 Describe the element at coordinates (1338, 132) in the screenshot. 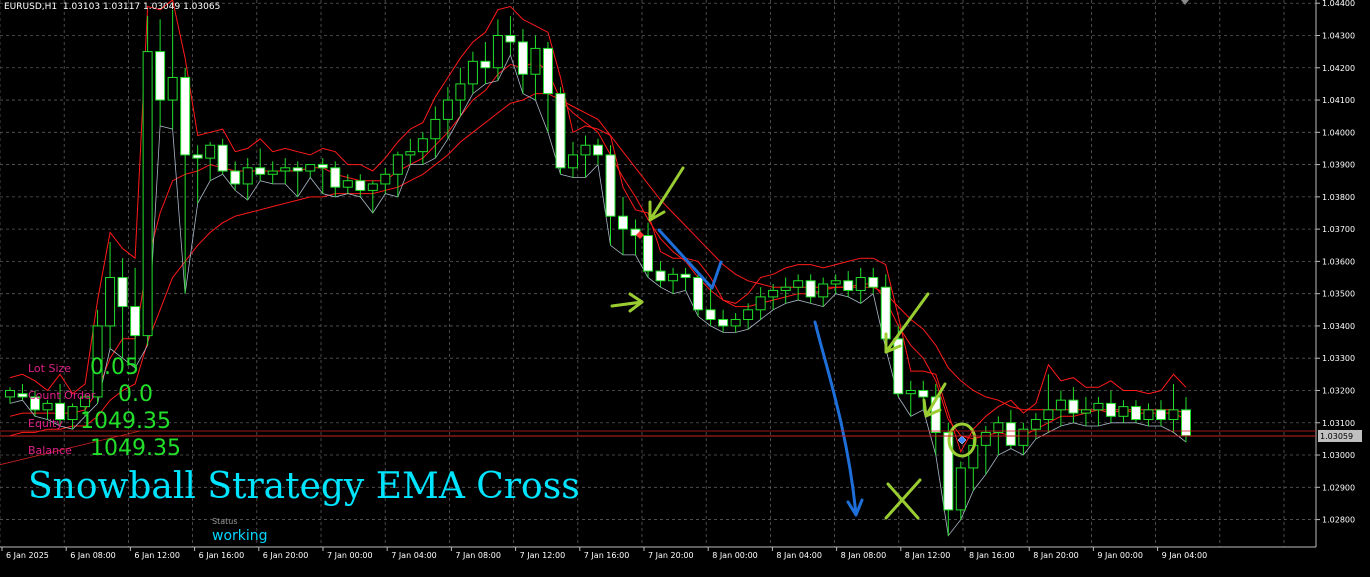

I see `y-tick-label: 1.04000` at that location.